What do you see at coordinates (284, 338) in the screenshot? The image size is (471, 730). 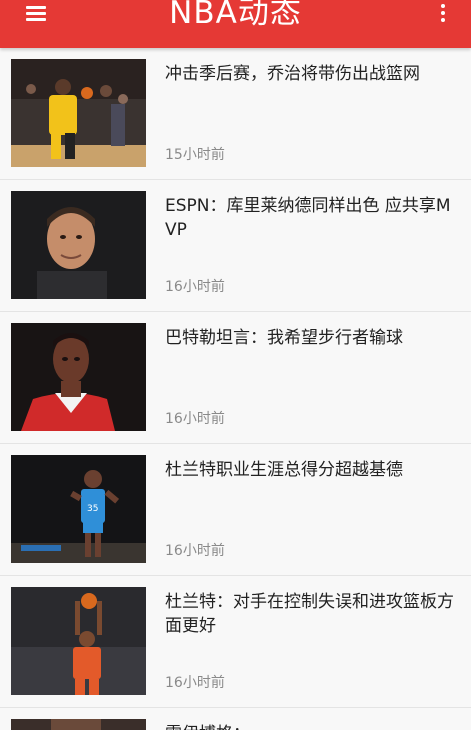 I see `news-headline: 巴特勒坦言：我希望步行者输球` at bounding box center [284, 338].